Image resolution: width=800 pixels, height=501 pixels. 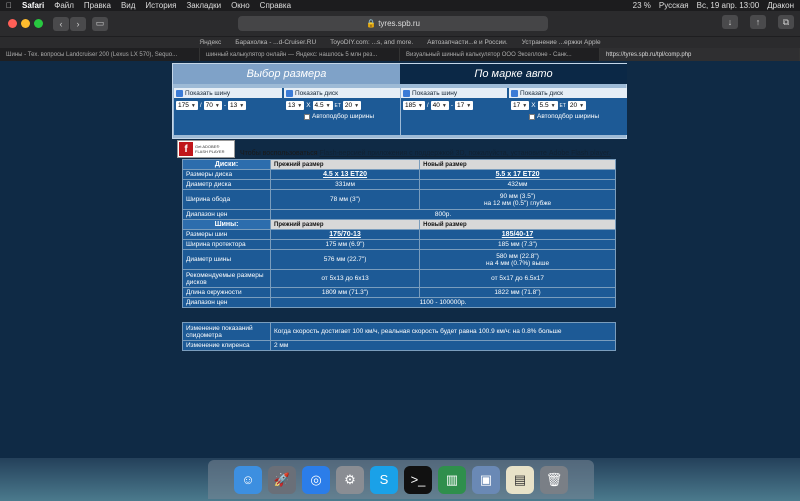 What do you see at coordinates (316, 479) in the screenshot?
I see `safari-icon: ◎` at bounding box center [316, 479].